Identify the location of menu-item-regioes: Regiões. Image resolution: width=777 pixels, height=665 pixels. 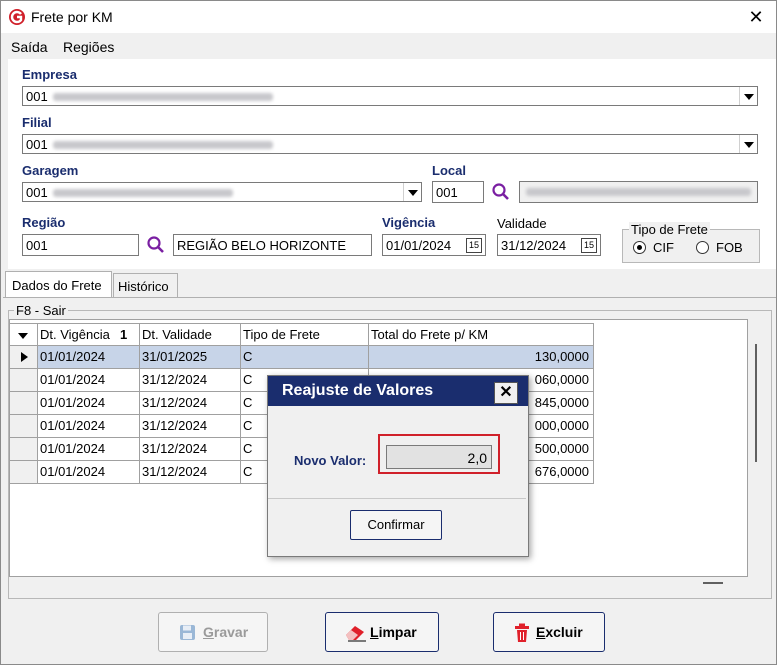
(88, 47).